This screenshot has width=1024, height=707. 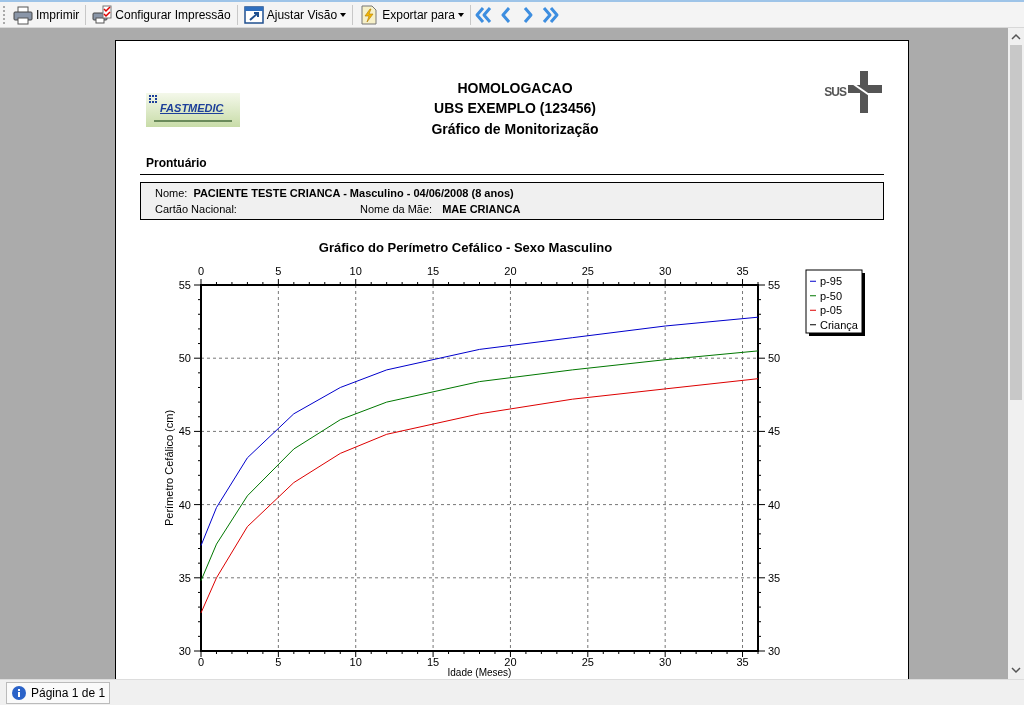 What do you see at coordinates (19, 692) in the screenshot?
I see `info-icon` at bounding box center [19, 692].